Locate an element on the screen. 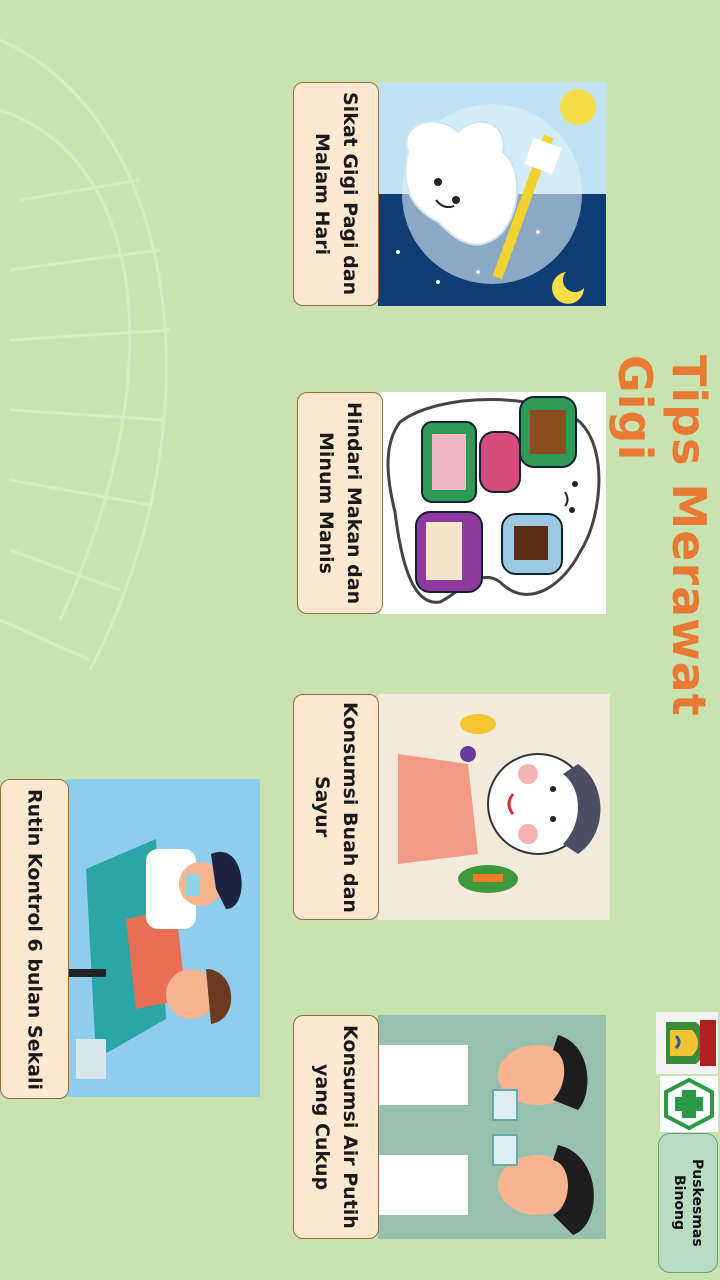  leaf-watermark is located at coordinates (85, 354).